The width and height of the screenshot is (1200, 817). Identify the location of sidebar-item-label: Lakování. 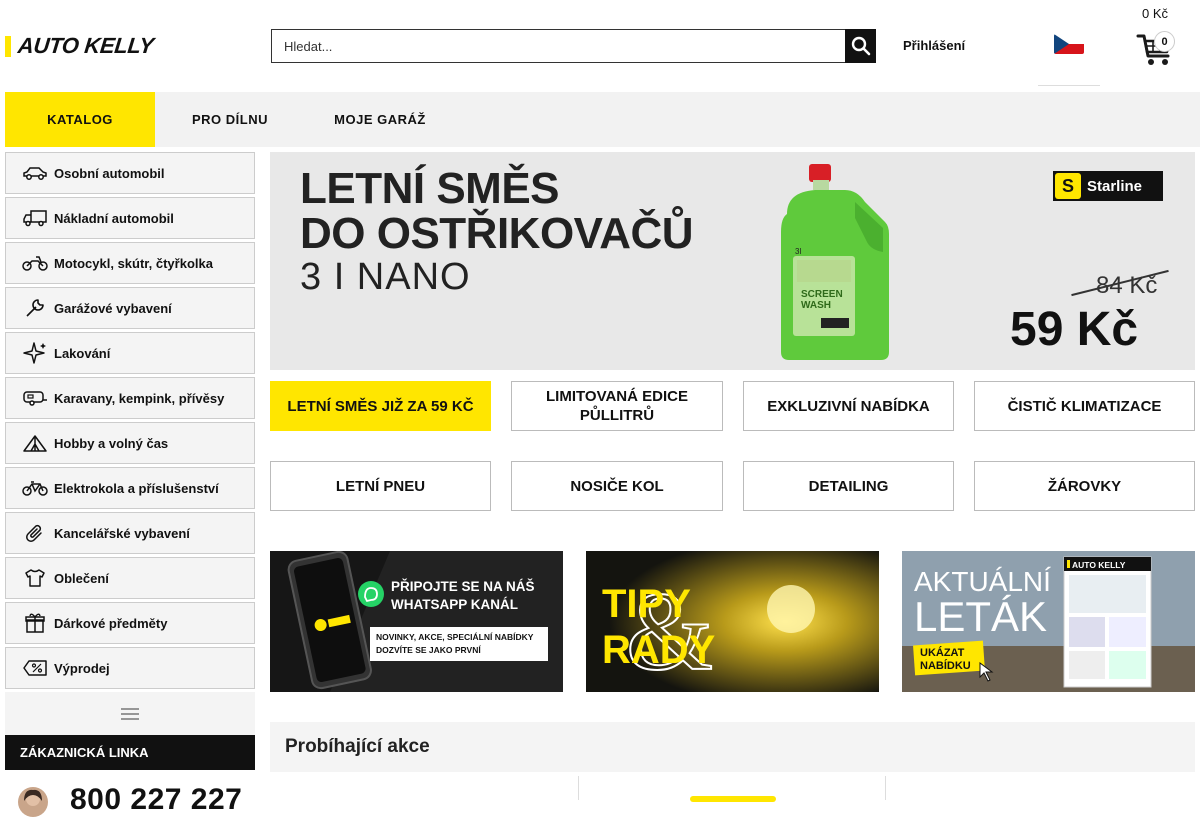
(82, 353).